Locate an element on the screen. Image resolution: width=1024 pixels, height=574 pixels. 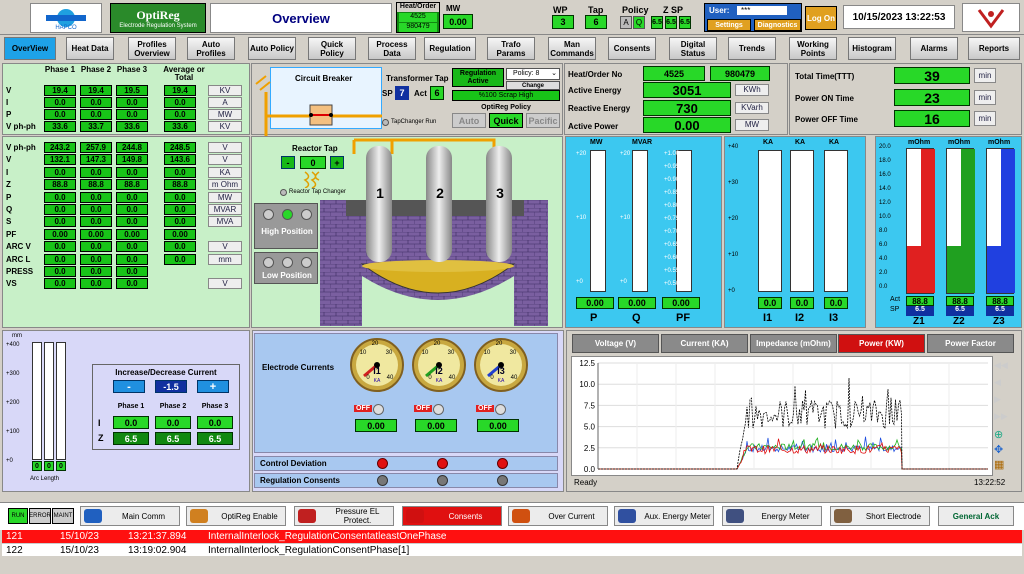
change-button: Change is located at coordinates (533, 85).